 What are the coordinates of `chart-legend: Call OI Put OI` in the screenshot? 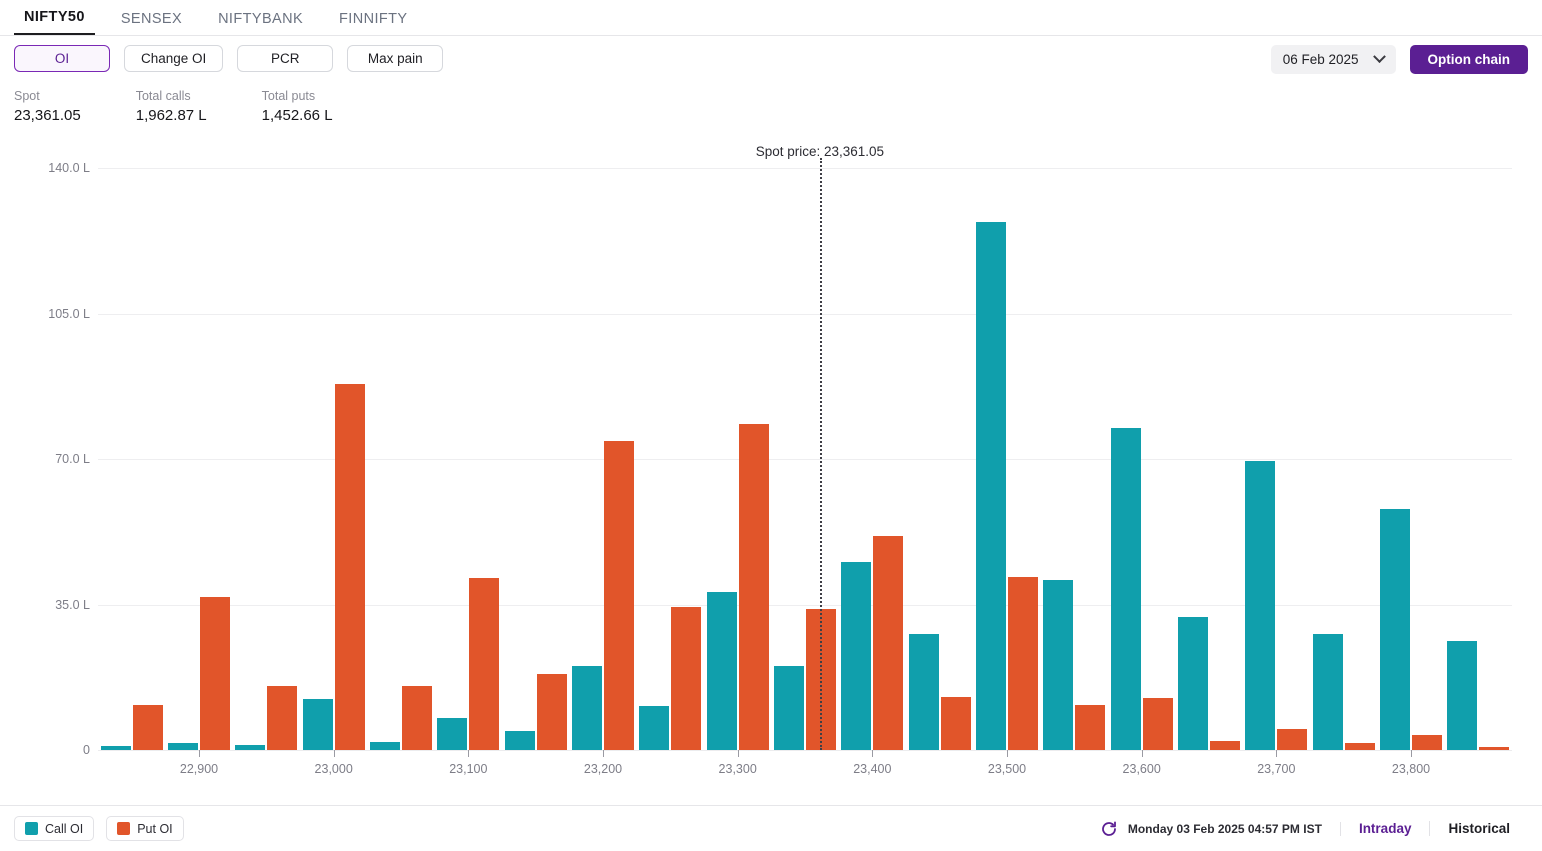 It's located at (99, 828).